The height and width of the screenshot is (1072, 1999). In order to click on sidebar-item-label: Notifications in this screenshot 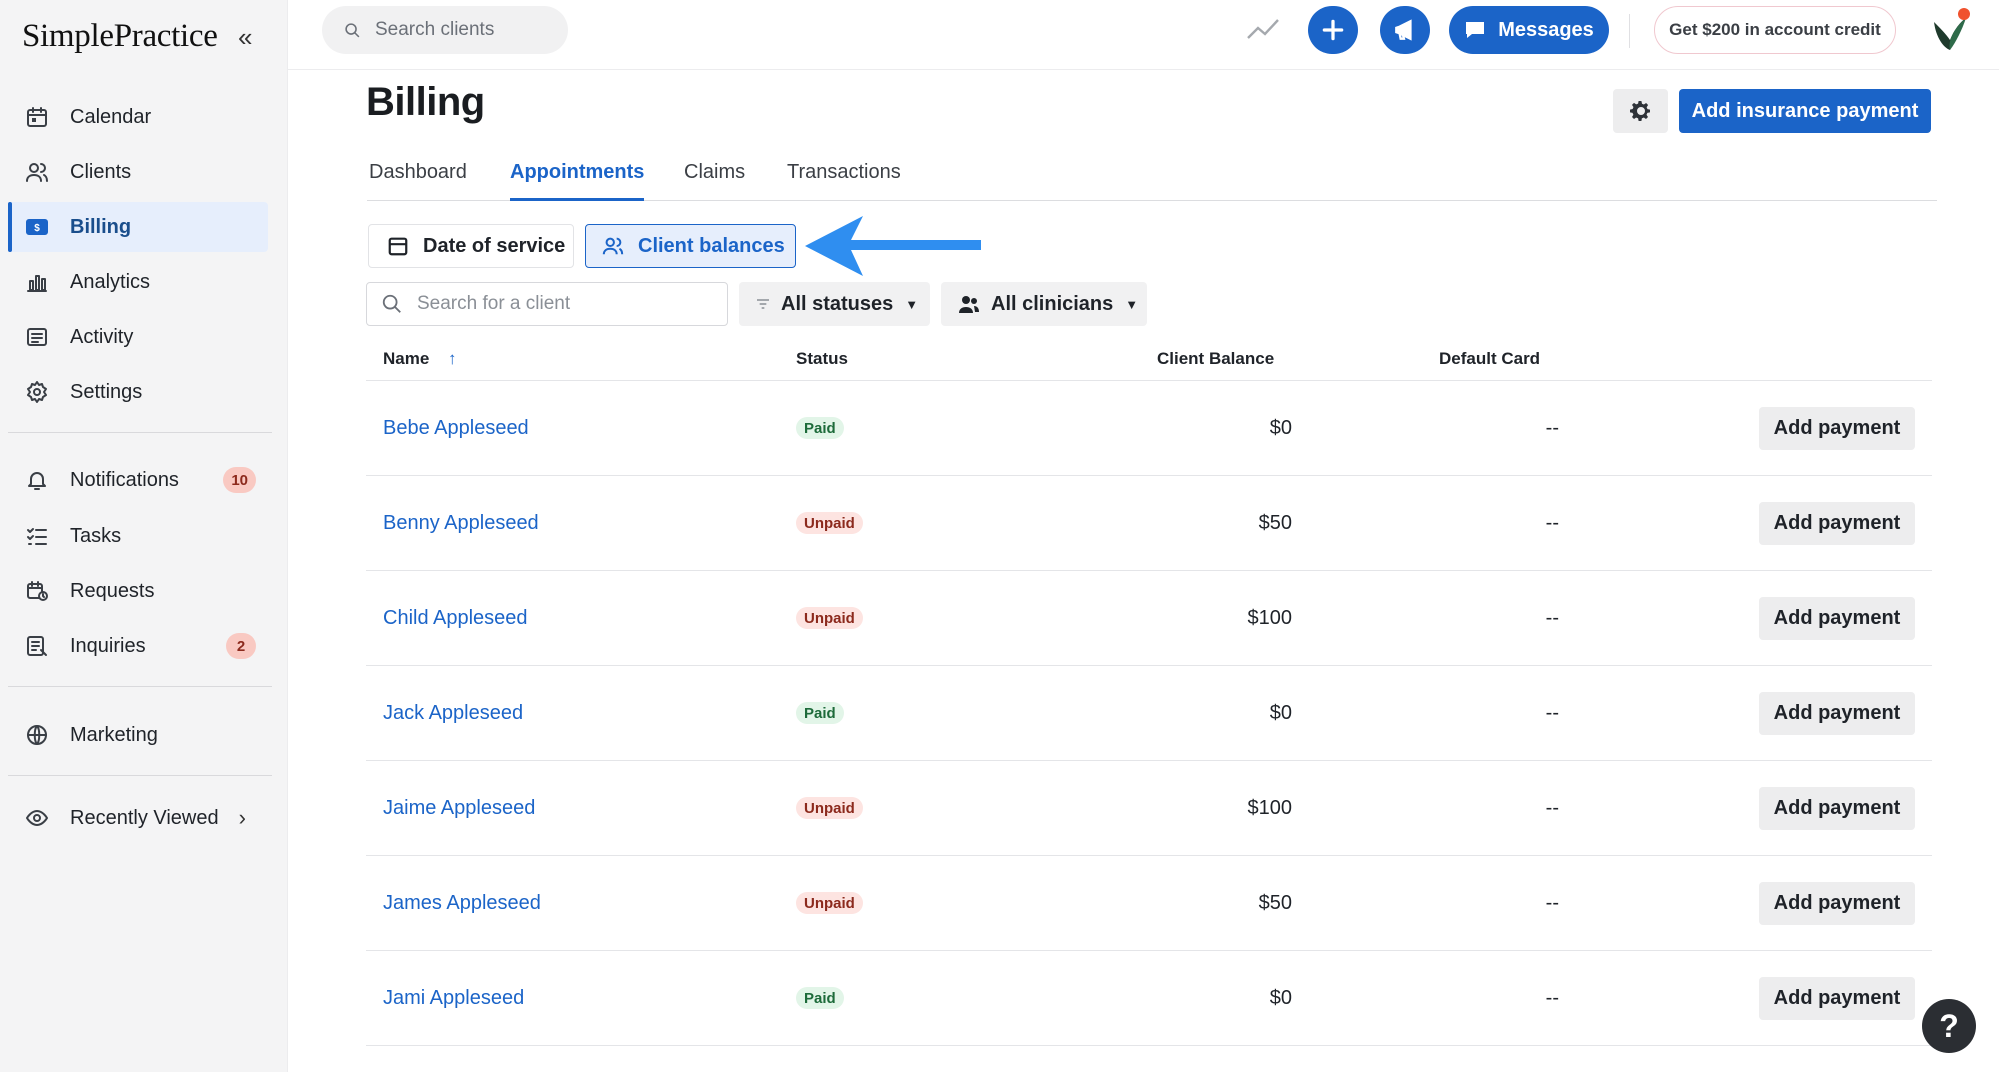, I will do `click(124, 479)`.